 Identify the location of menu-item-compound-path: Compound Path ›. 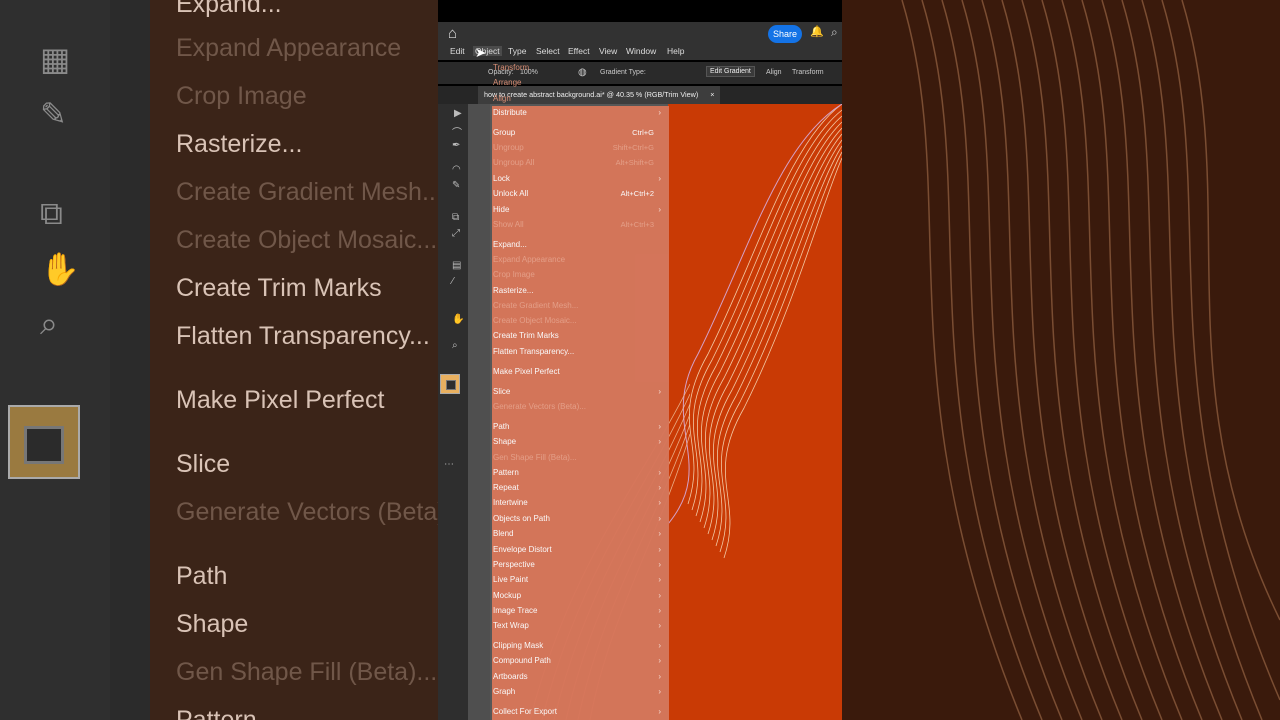
(580, 662).